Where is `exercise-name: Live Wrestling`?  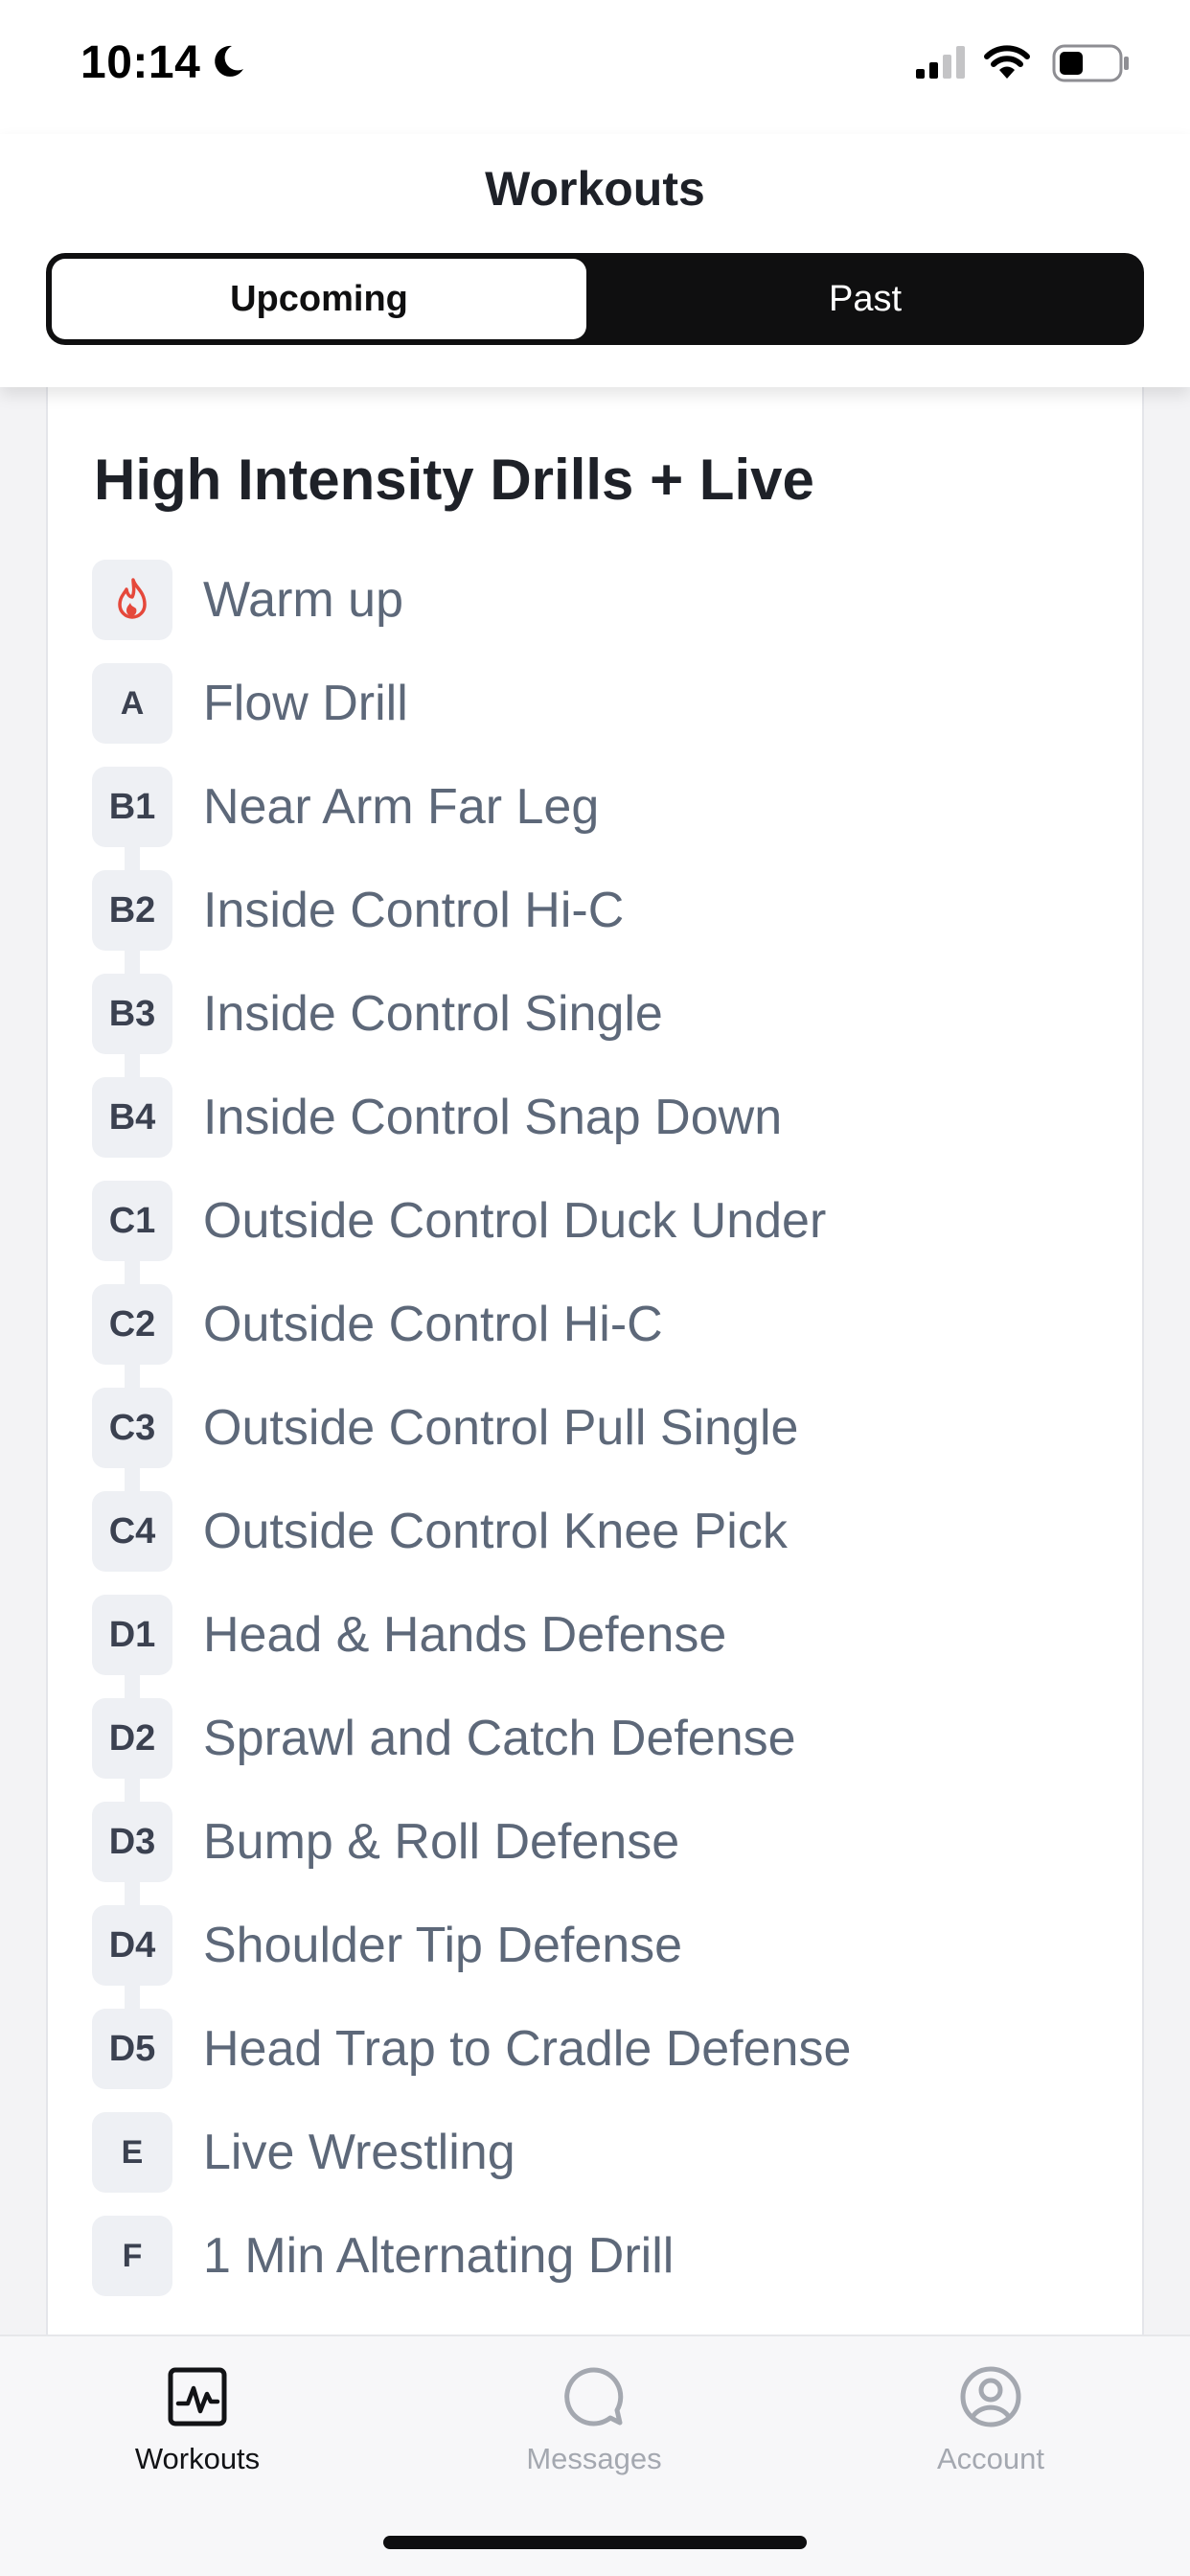 exercise-name: Live Wrestling is located at coordinates (359, 2152).